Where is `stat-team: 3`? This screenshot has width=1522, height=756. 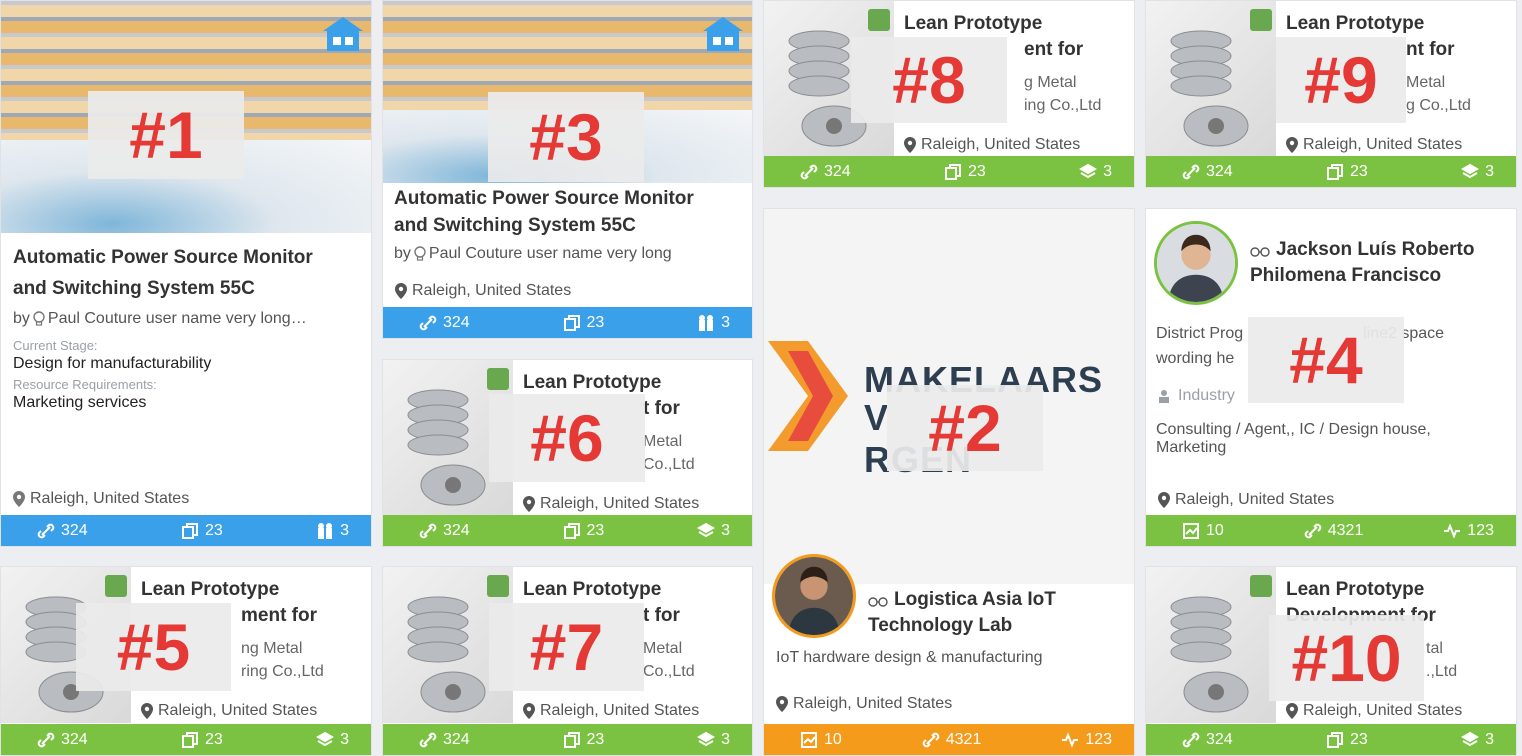
stat-team: 3 is located at coordinates (332, 531).